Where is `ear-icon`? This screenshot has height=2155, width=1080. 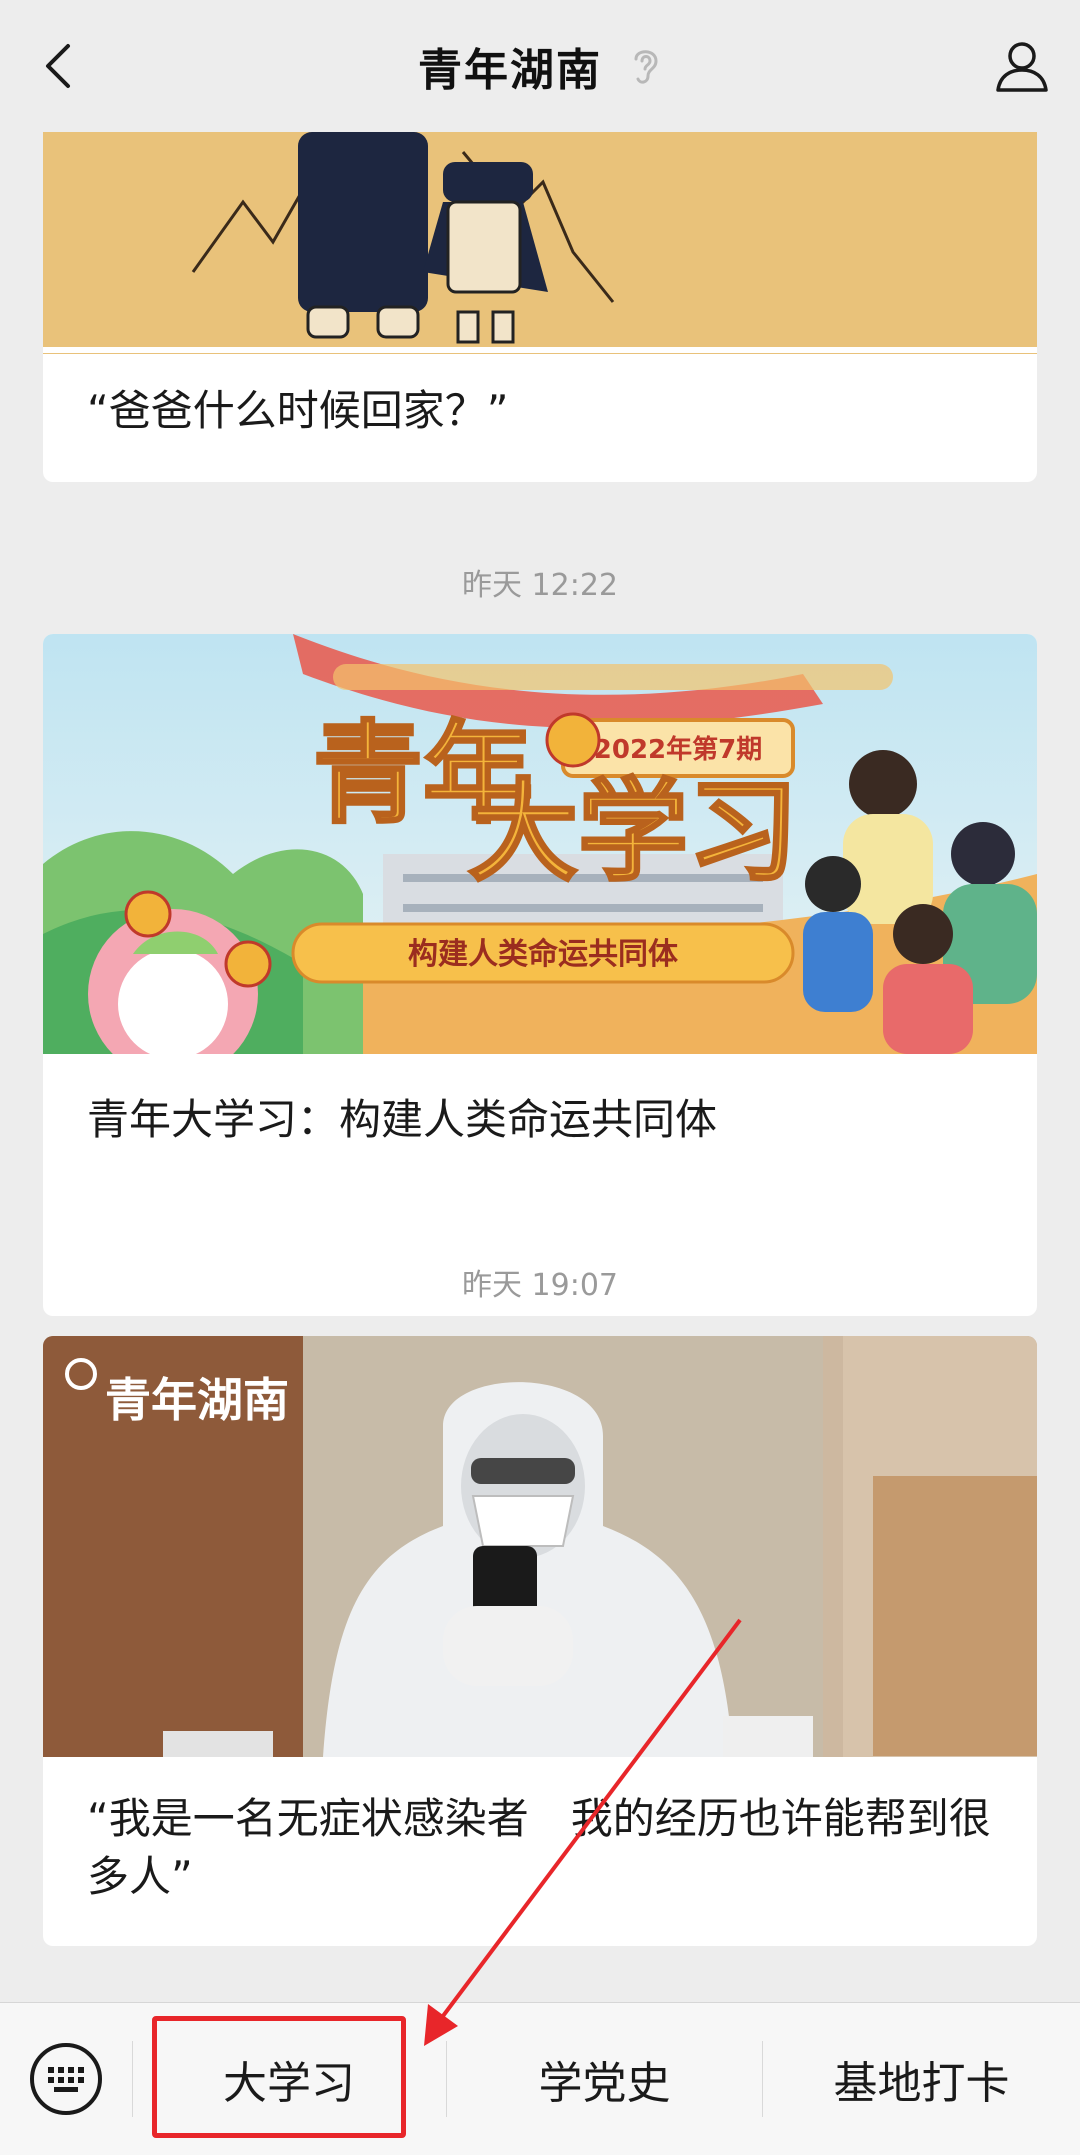
ear-icon is located at coordinates (645, 66).